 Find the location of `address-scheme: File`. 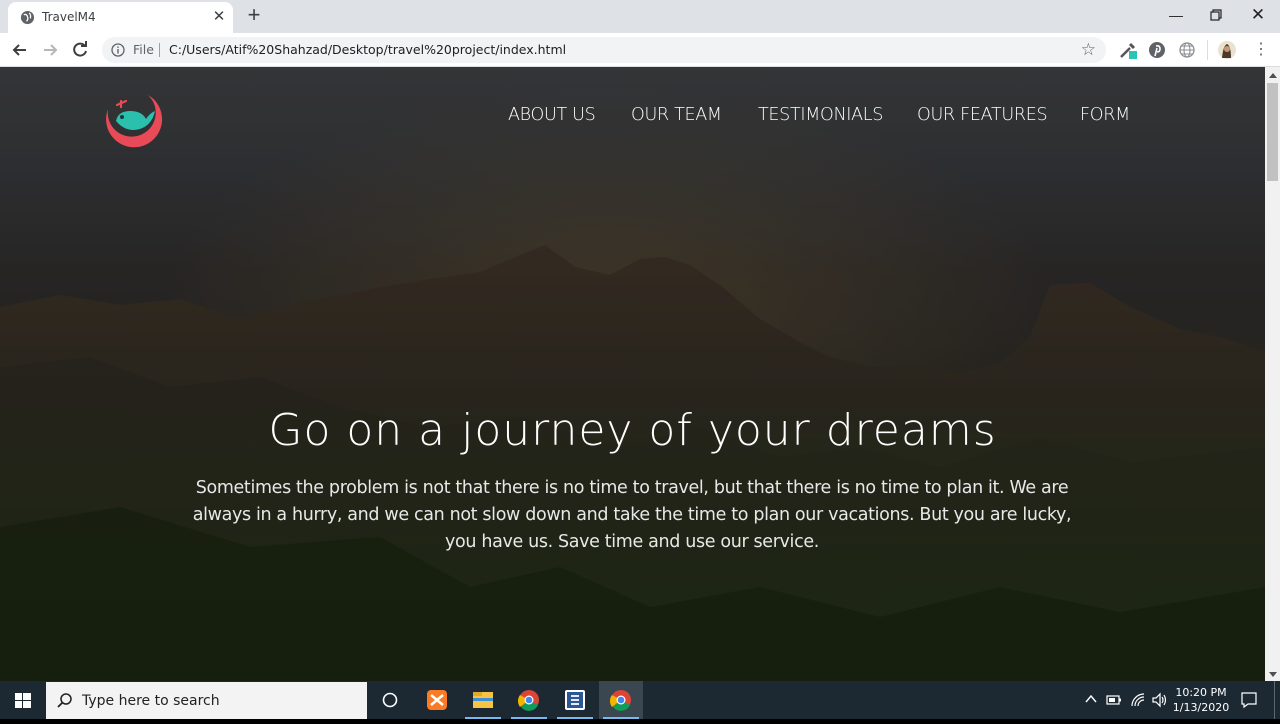

address-scheme: File is located at coordinates (143, 49).